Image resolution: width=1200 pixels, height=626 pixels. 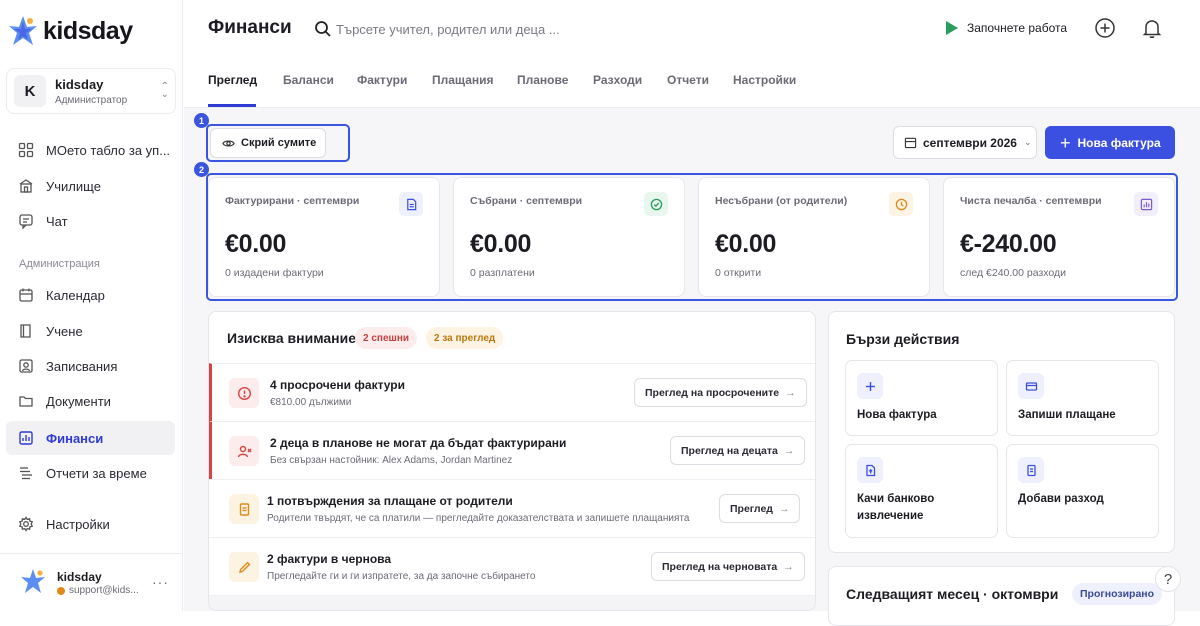 What do you see at coordinates (1105, 28) in the screenshot?
I see `add-circle-icon` at bounding box center [1105, 28].